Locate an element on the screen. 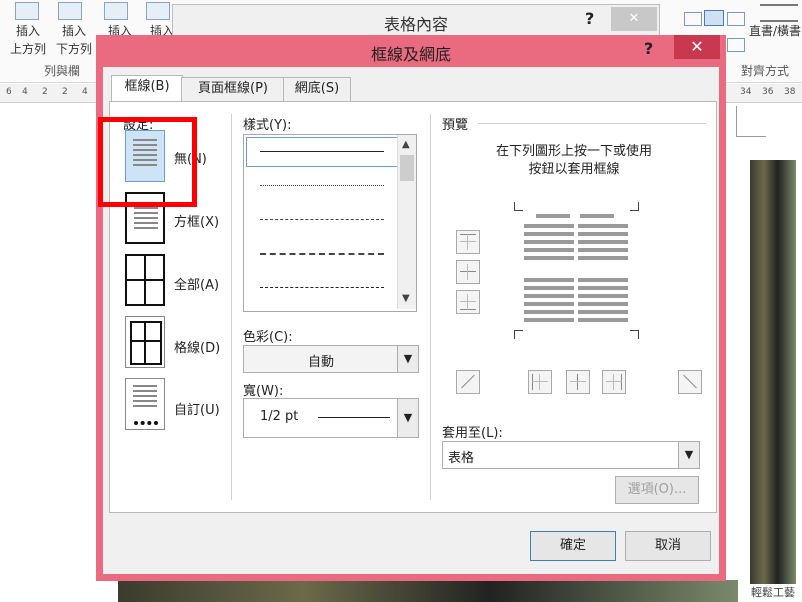 Image resolution: width=802 pixels, height=602 pixels. group-alignment-label: 對齊方式 is located at coordinates (765, 71).